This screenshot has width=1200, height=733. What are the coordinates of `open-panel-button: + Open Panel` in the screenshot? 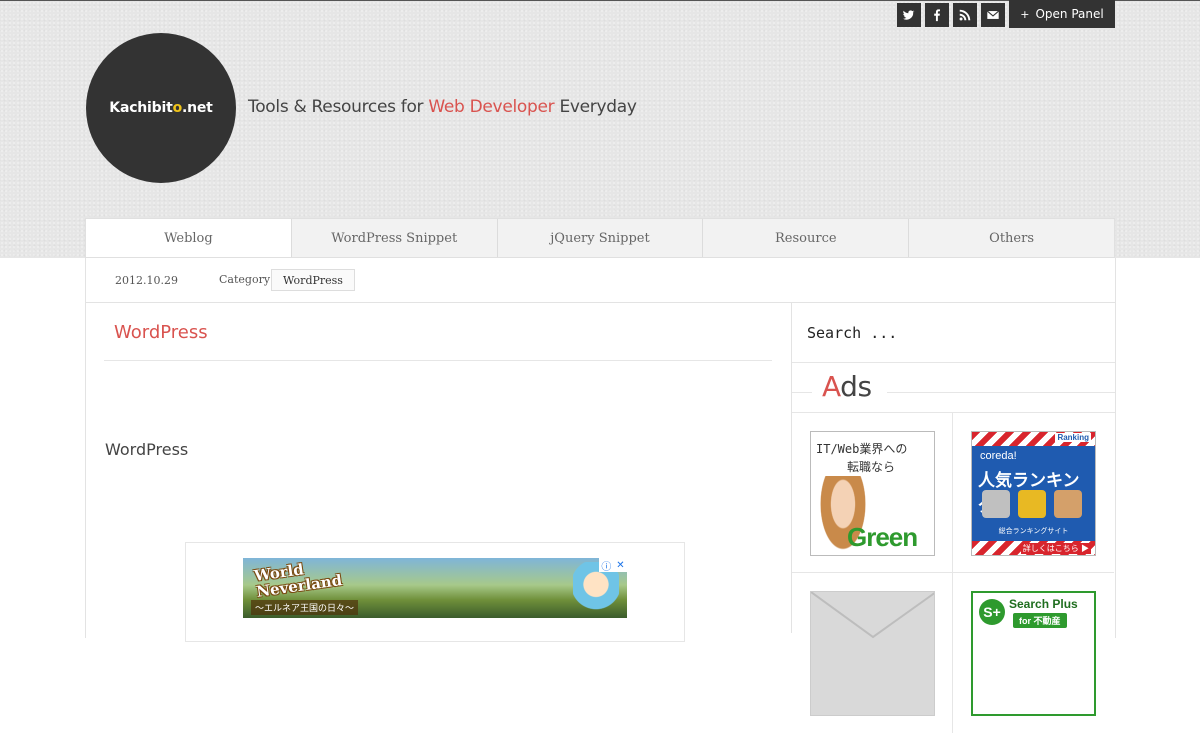 It's located at (1062, 14).